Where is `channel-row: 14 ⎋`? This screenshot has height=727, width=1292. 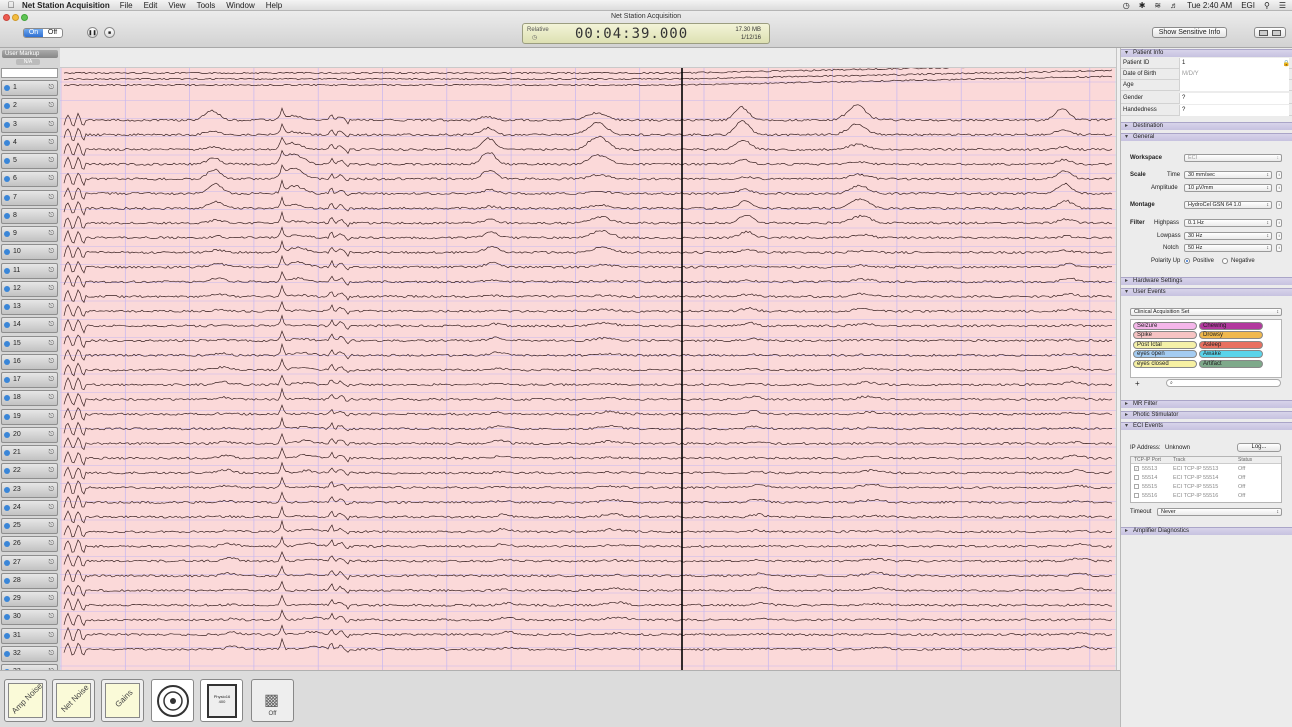
channel-row: 14 ⎋ is located at coordinates (29, 325).